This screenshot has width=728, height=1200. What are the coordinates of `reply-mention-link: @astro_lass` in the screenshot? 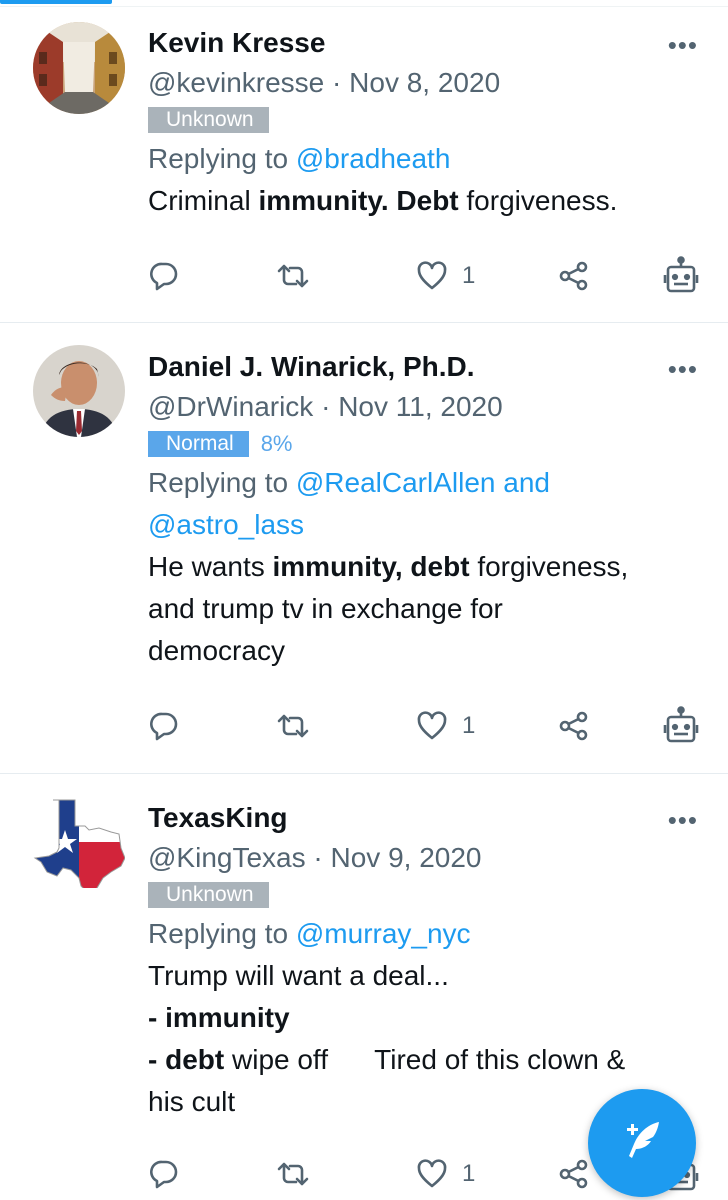 It's located at (226, 524).